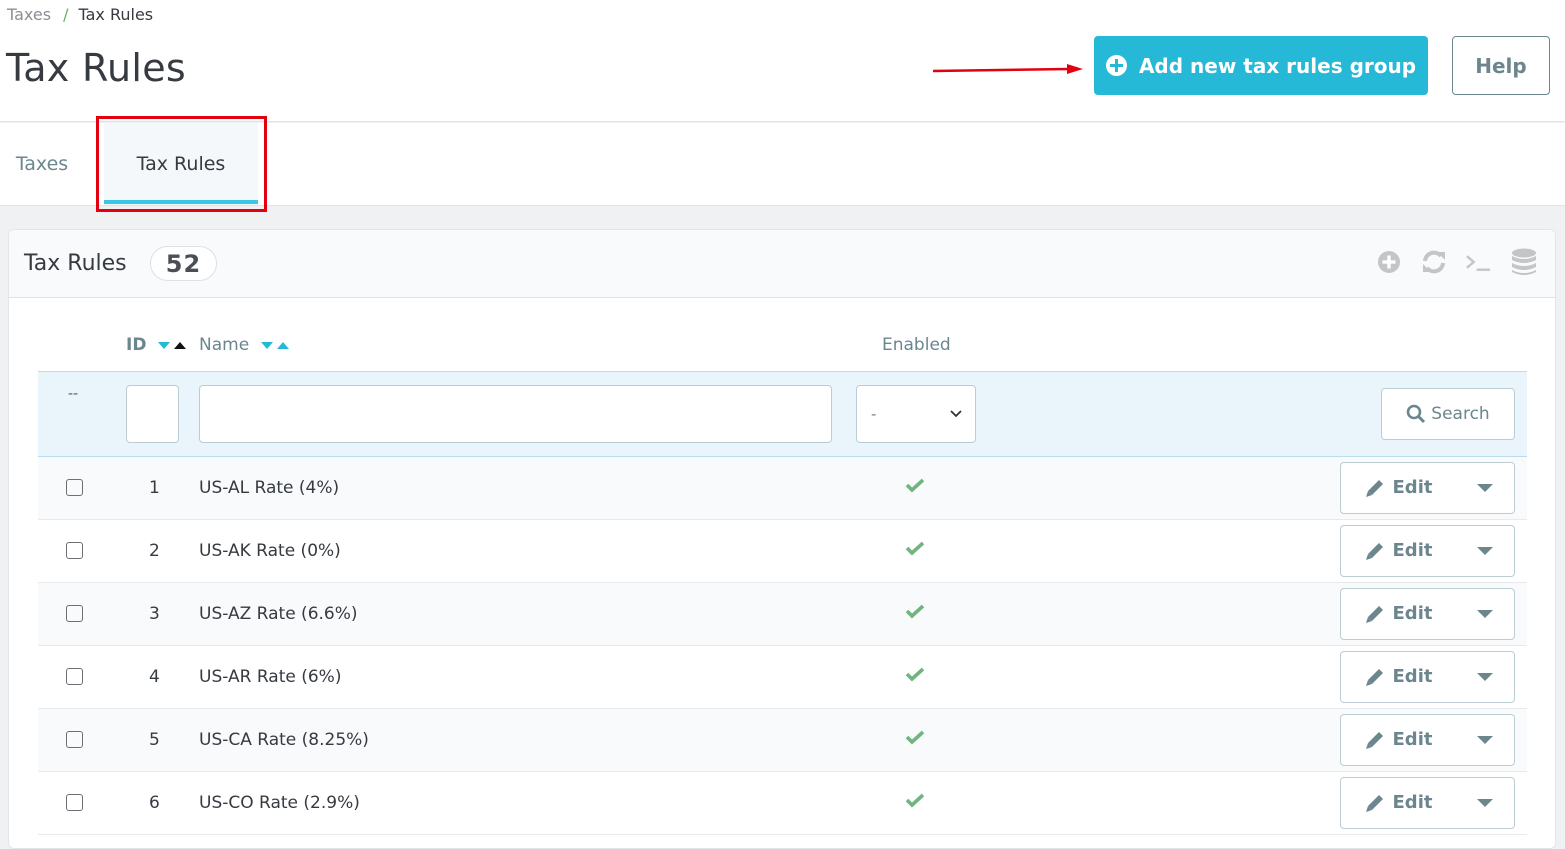 Image resolution: width=1565 pixels, height=849 pixels. I want to click on add-button-label: Add new tax rules group, so click(1277, 65).